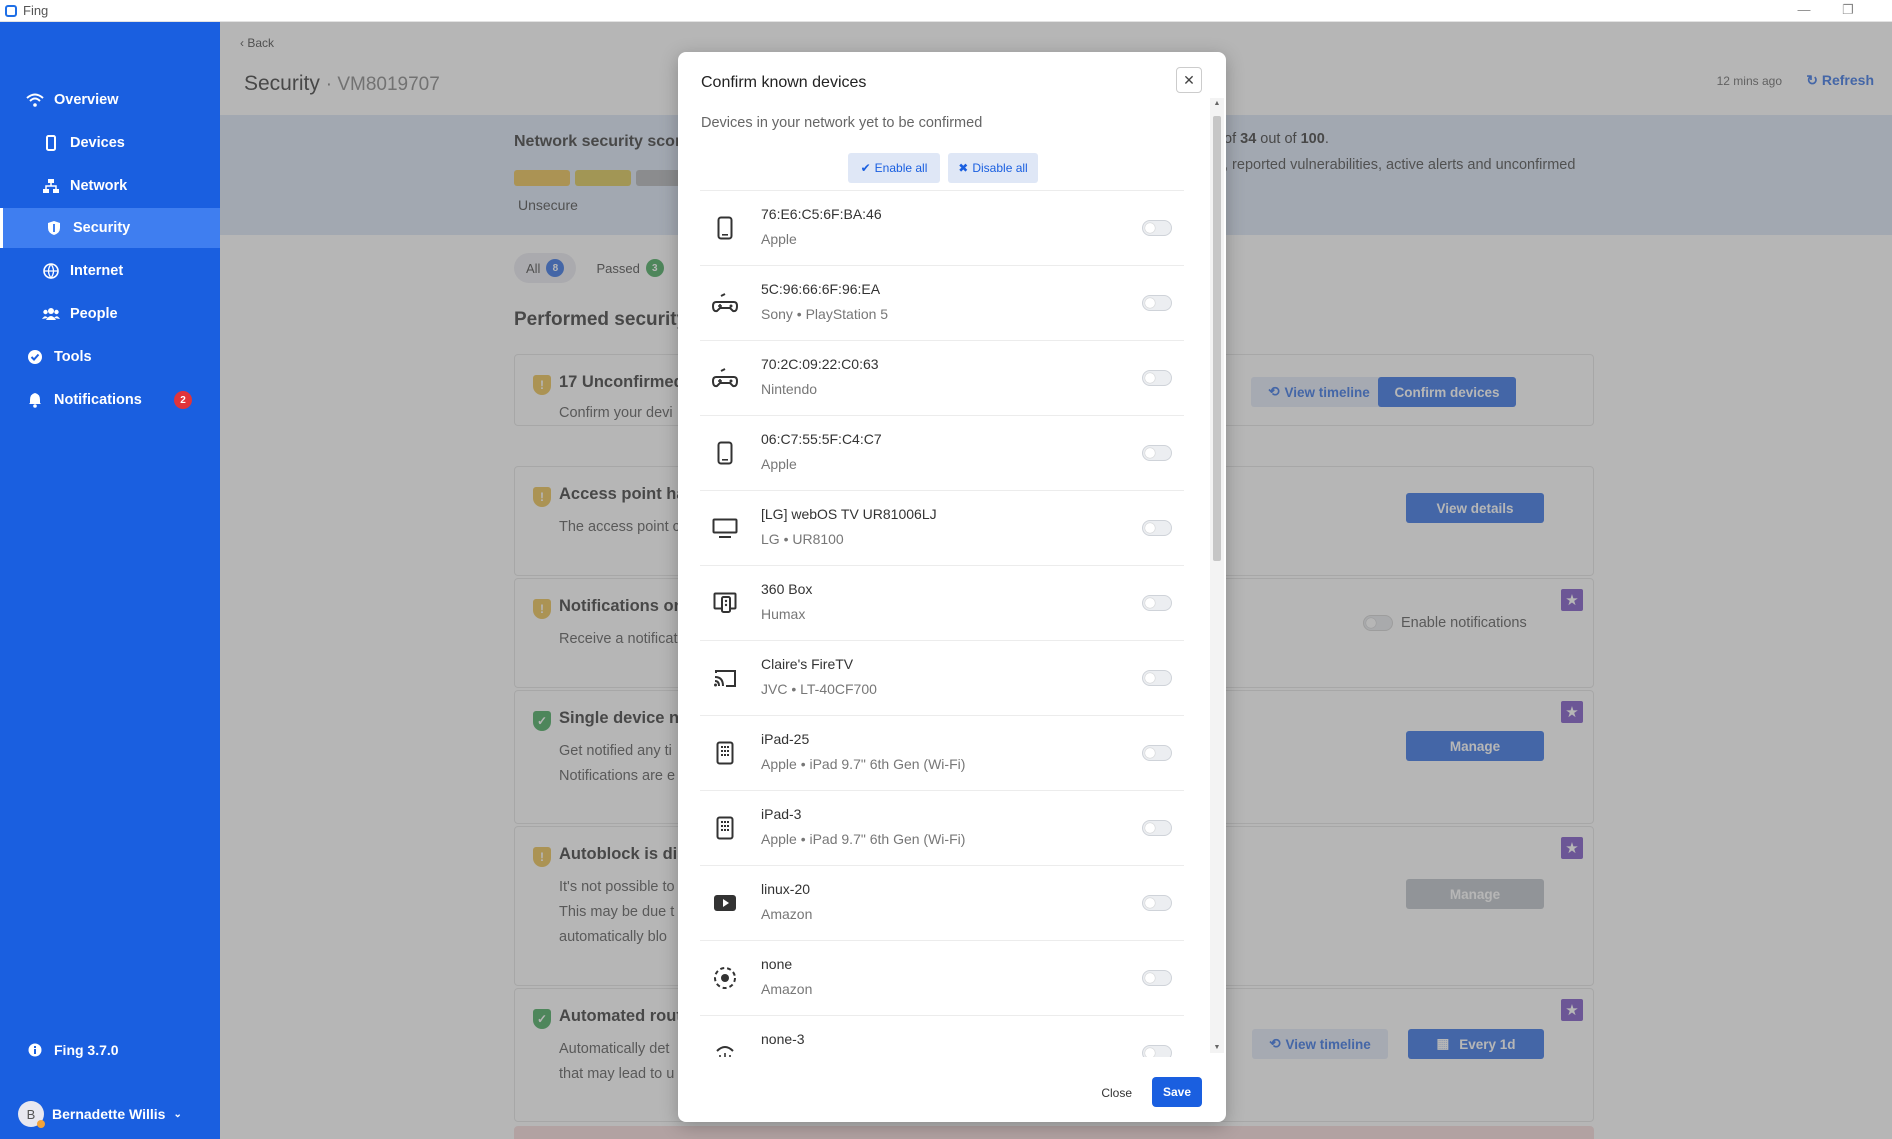 Image resolution: width=1892 pixels, height=1139 pixels. I want to click on device-vendor: Nintendo, so click(789, 389).